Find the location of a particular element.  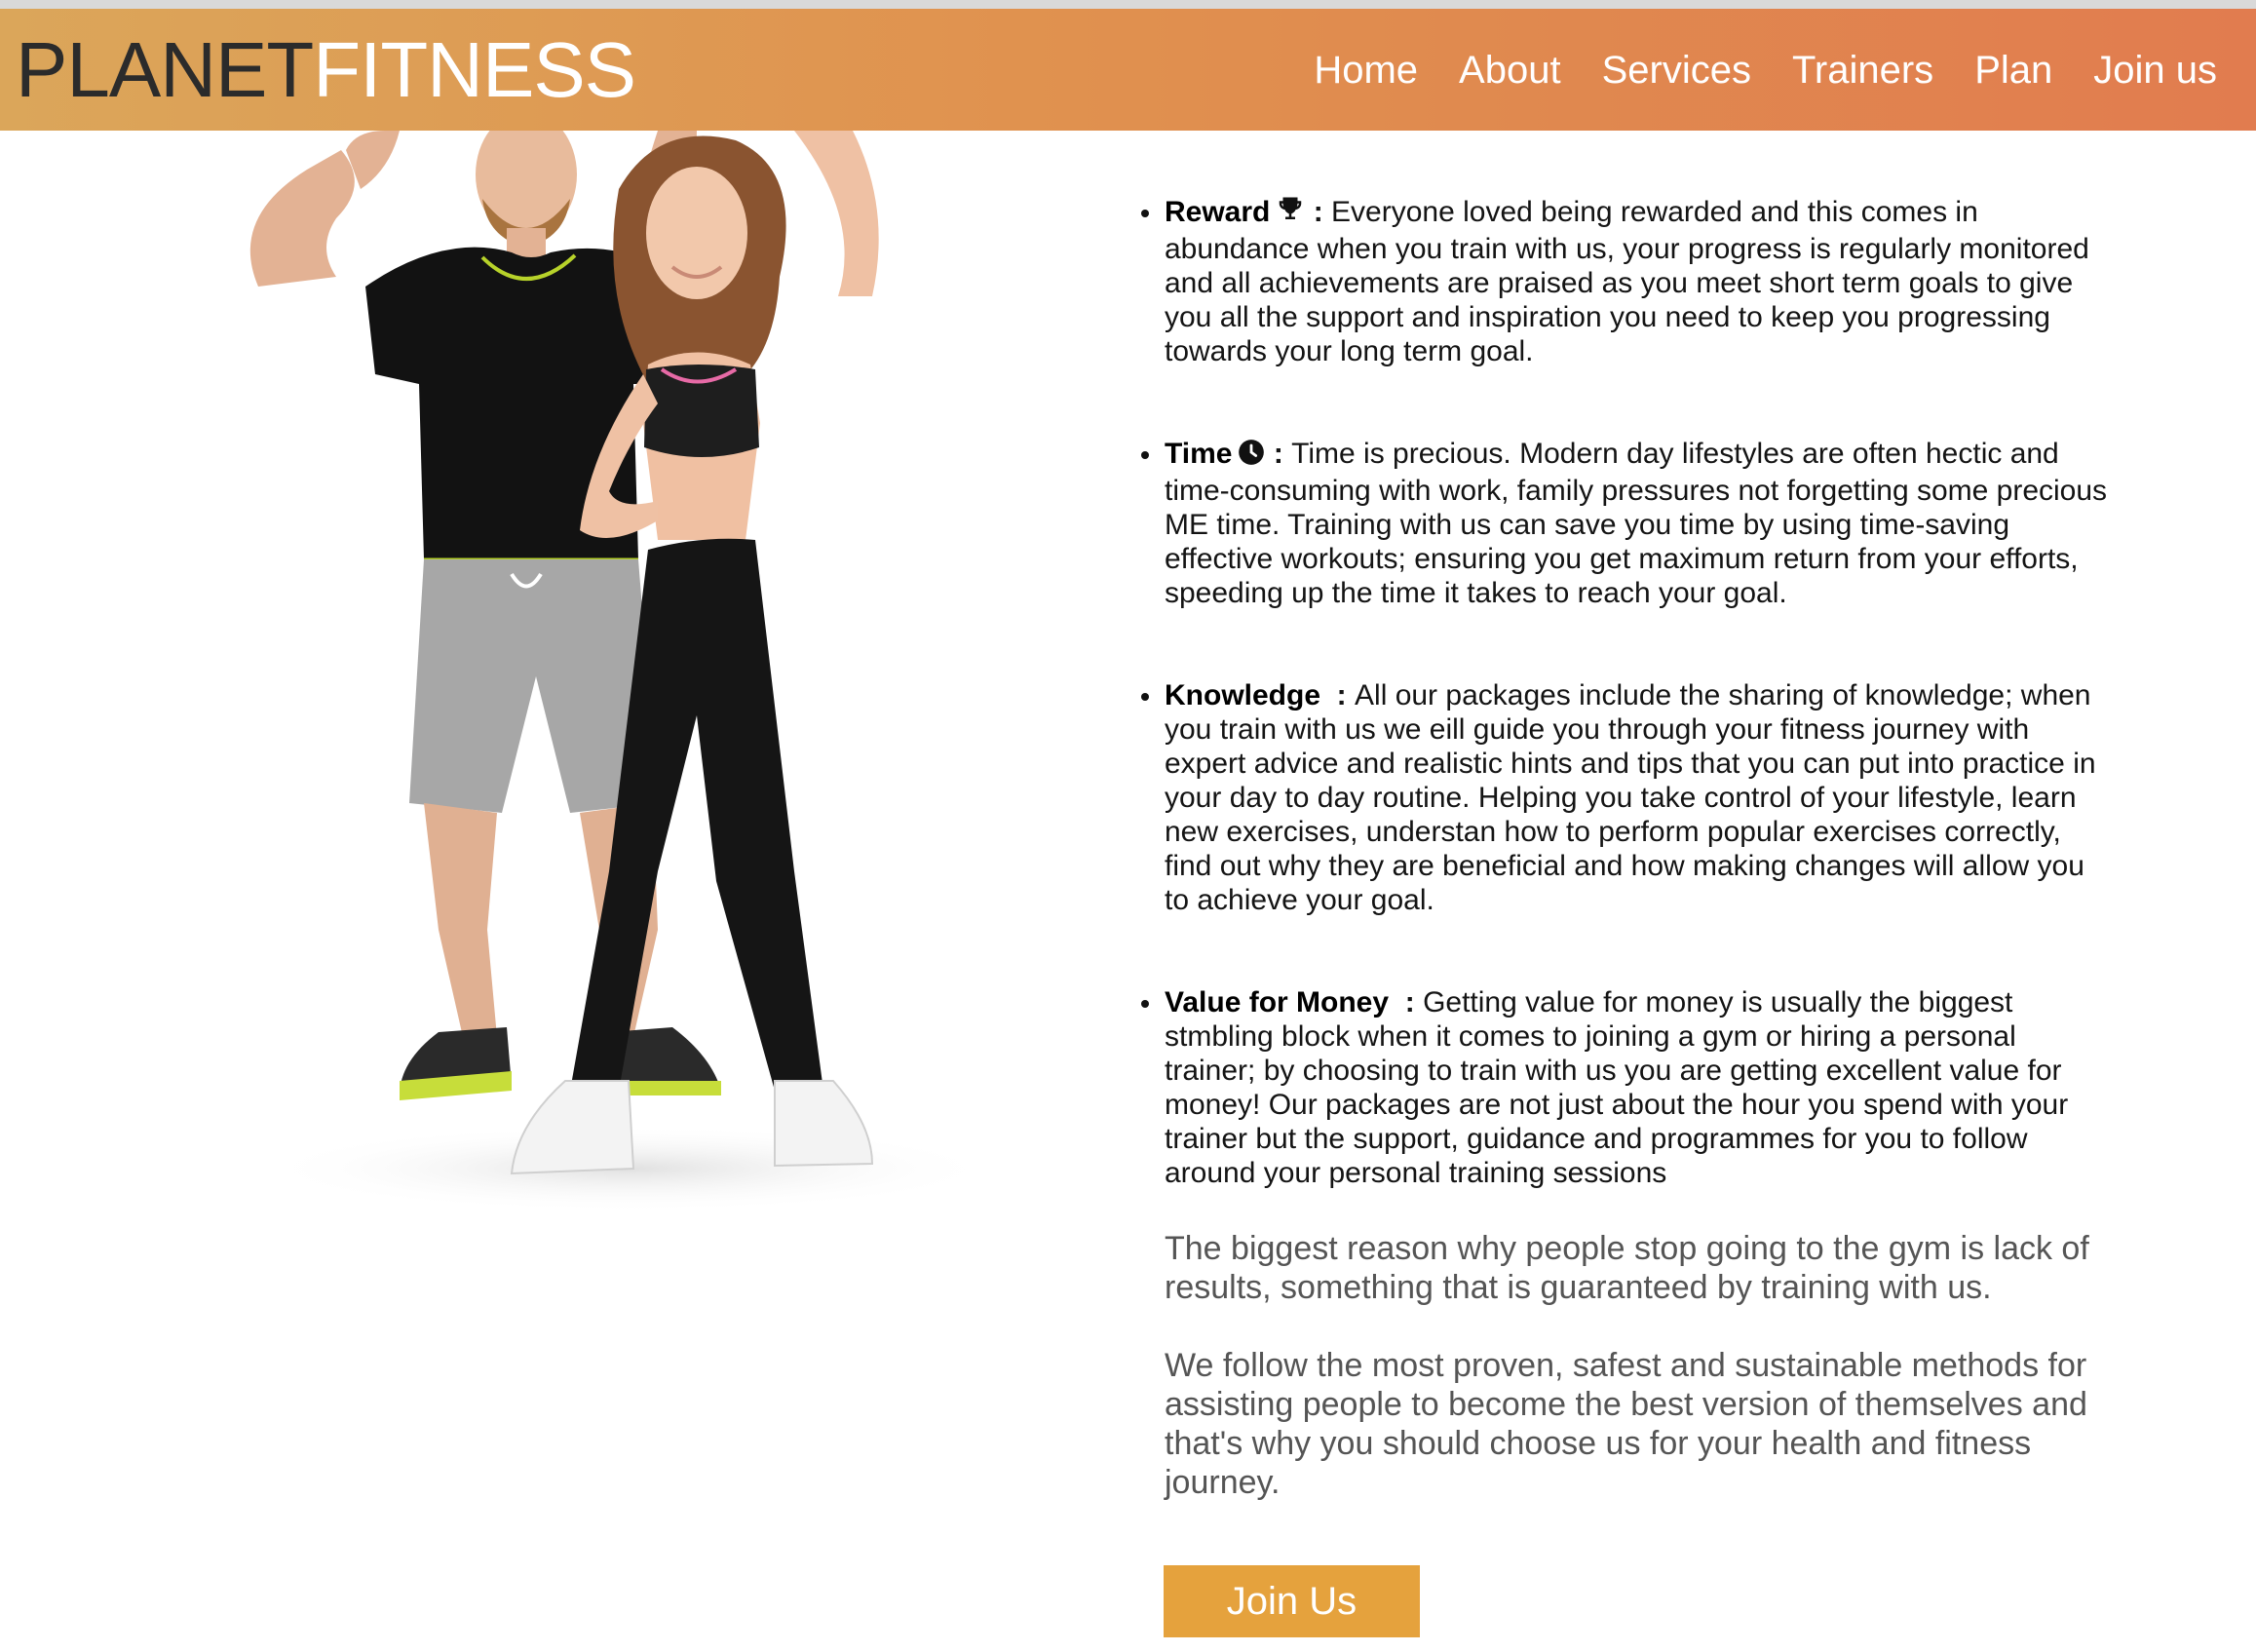

nav-plan: Plan is located at coordinates (2013, 70).